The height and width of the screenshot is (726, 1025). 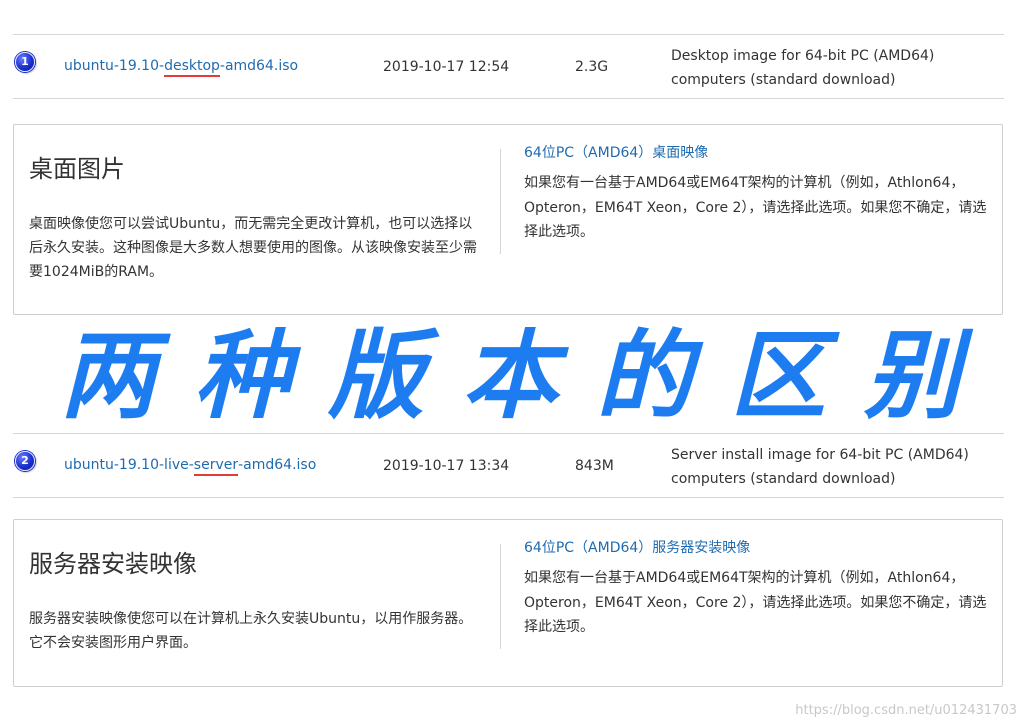 What do you see at coordinates (114, 66) in the screenshot?
I see `file-name-prefix: ubuntu-19.10-` at bounding box center [114, 66].